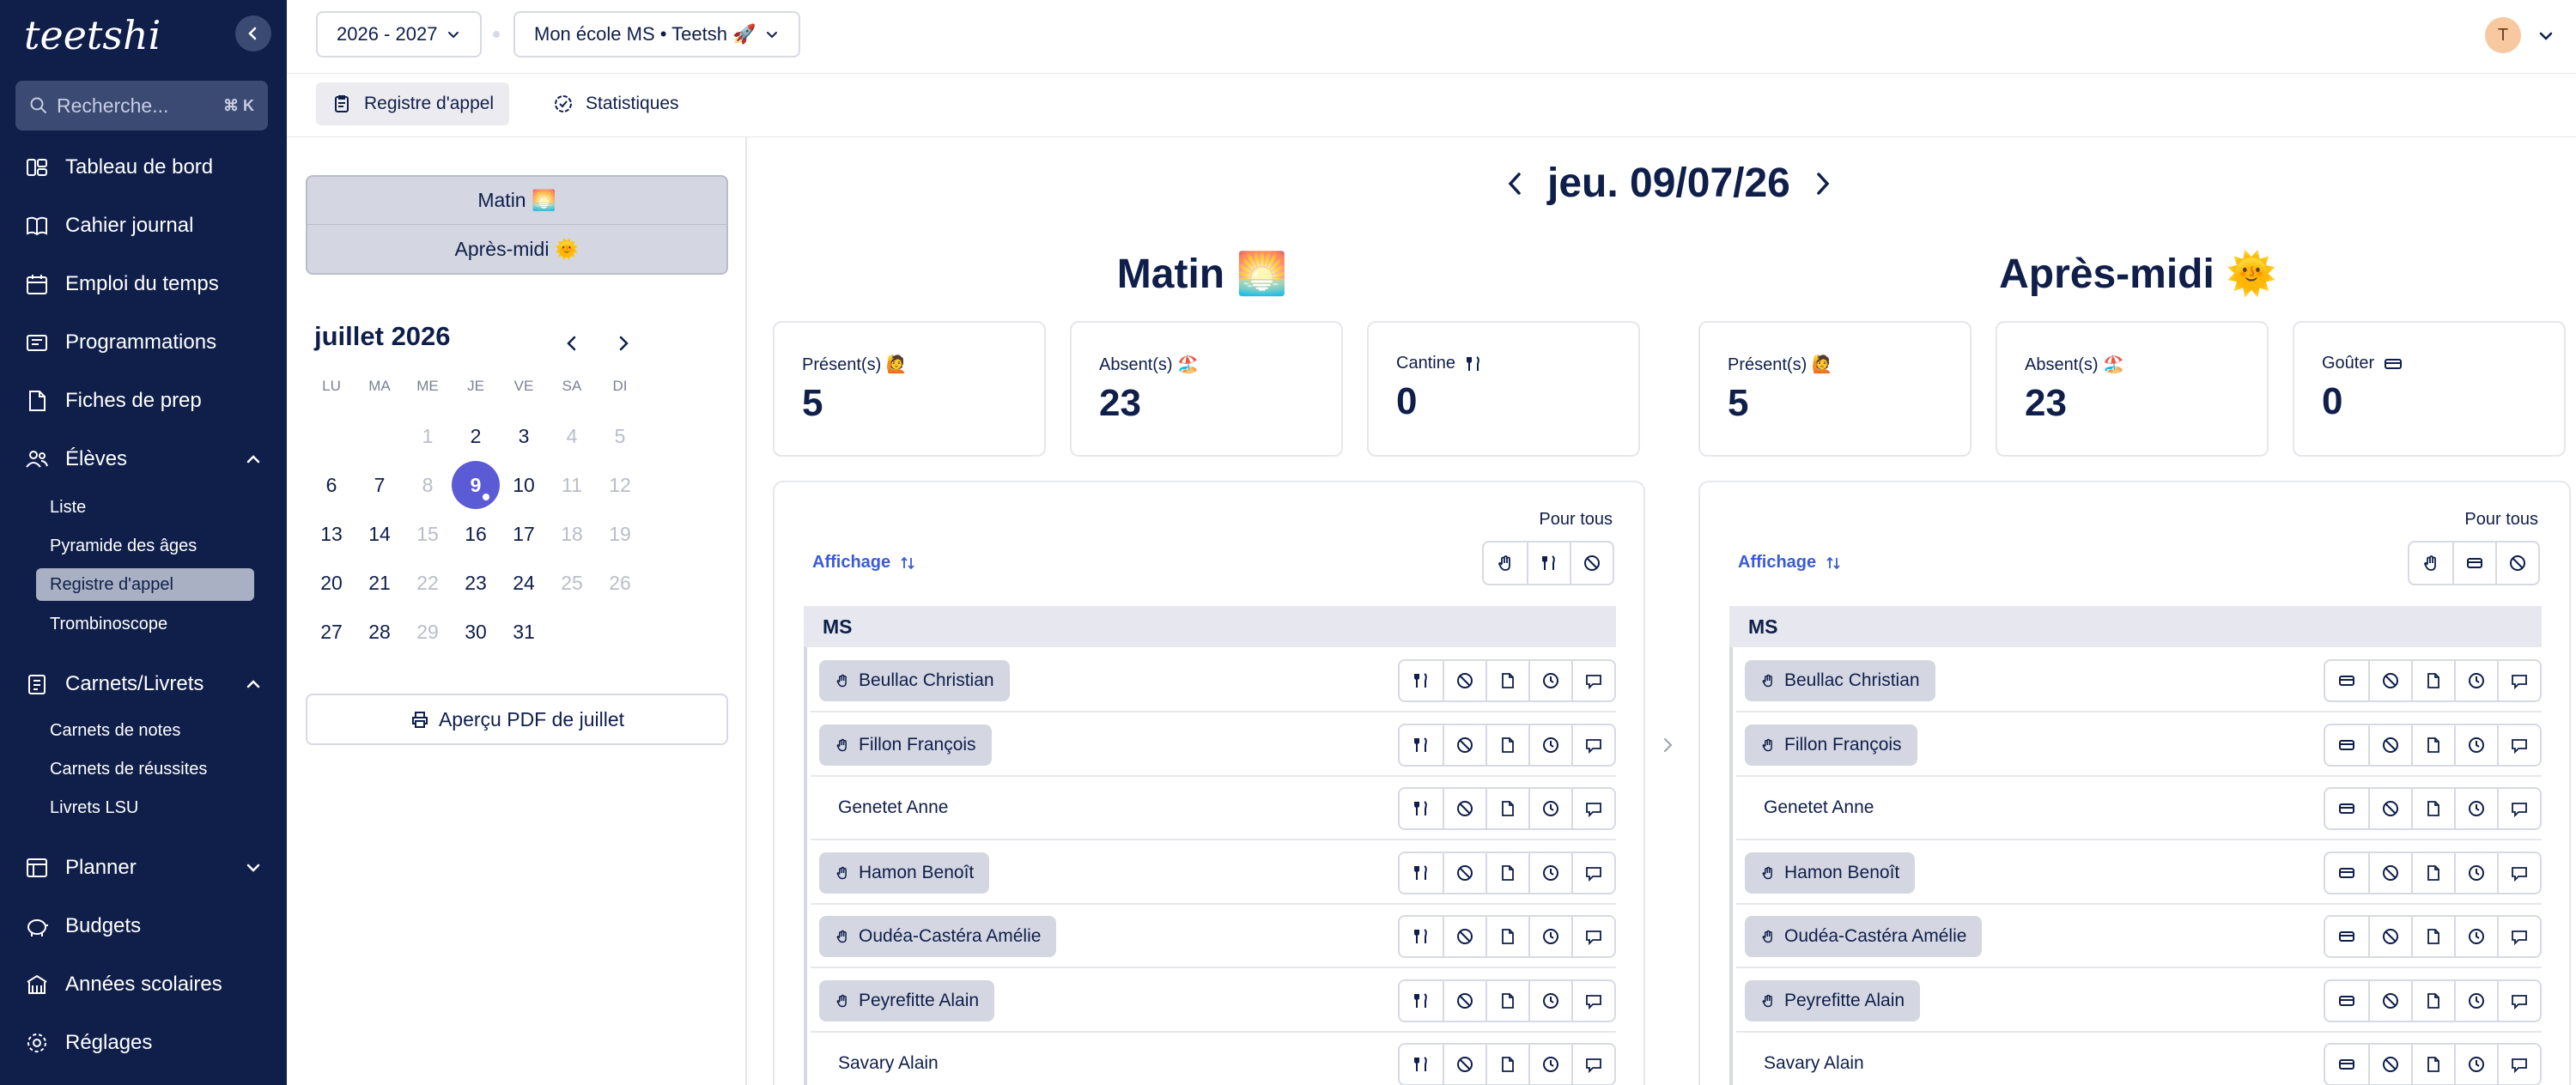 This screenshot has width=2576, height=1085. What do you see at coordinates (524, 583) in the screenshot?
I see `calendar-day: 24` at bounding box center [524, 583].